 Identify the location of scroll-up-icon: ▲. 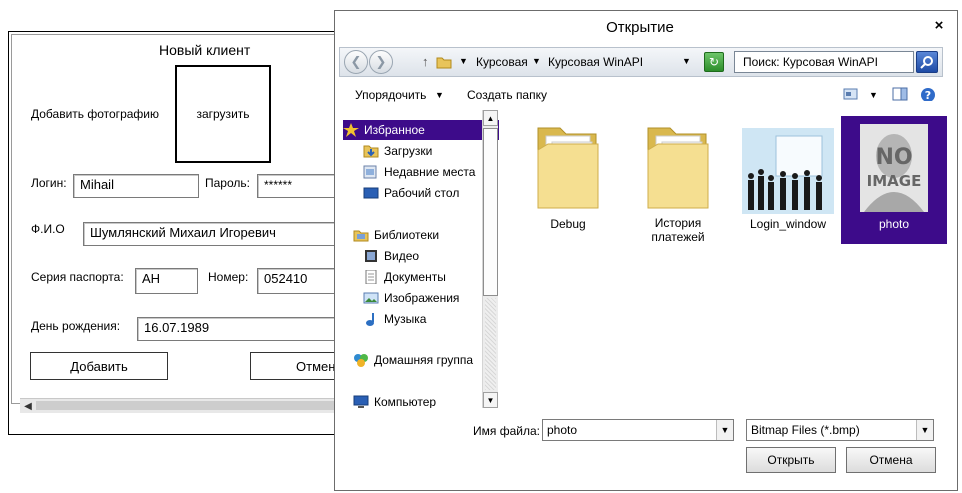
(490, 118).